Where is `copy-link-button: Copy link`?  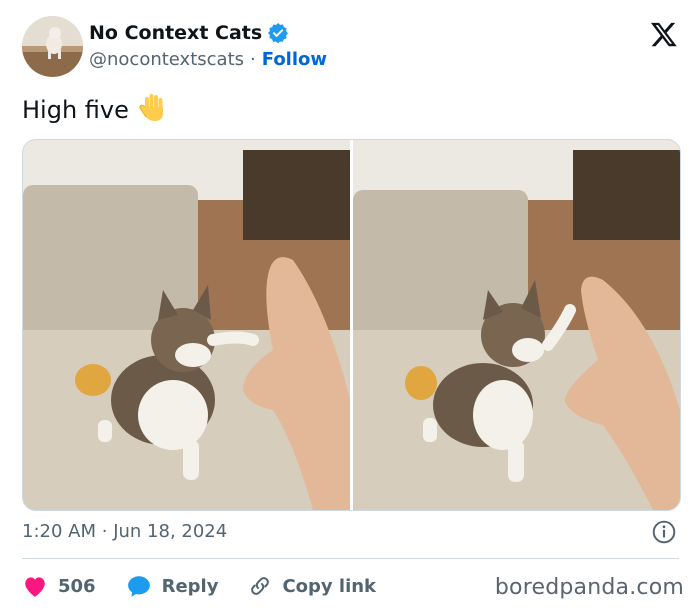 copy-link-button: Copy link is located at coordinates (312, 586).